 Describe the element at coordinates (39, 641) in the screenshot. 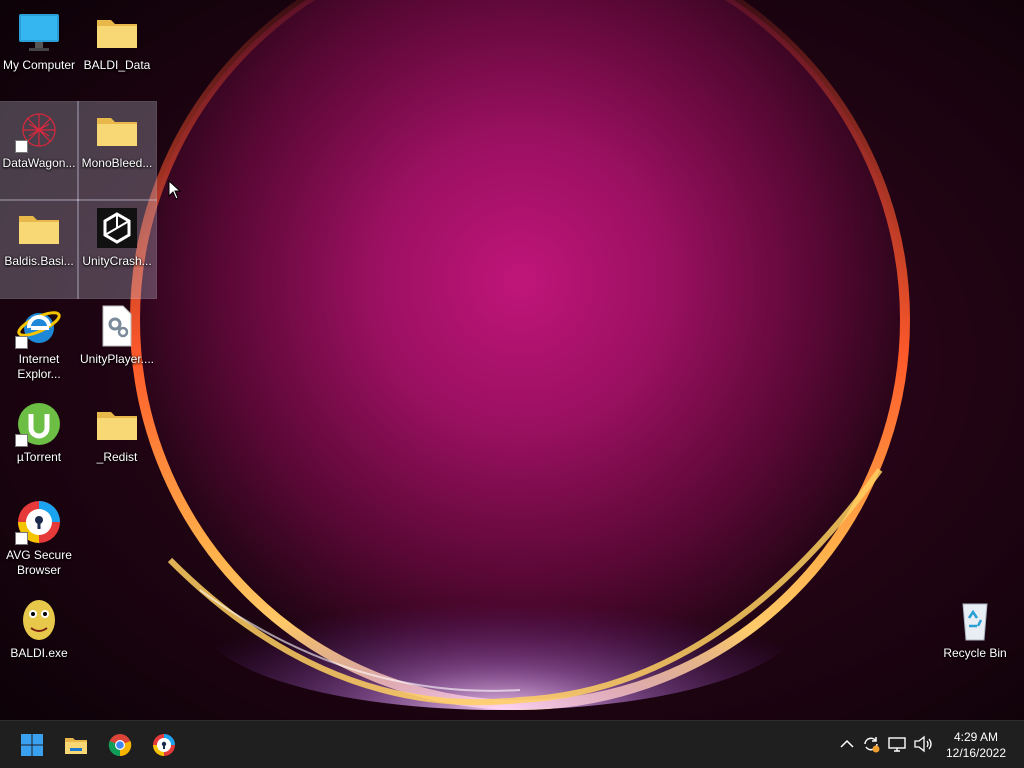

I see `baldi-exe: BALDI.exe` at that location.